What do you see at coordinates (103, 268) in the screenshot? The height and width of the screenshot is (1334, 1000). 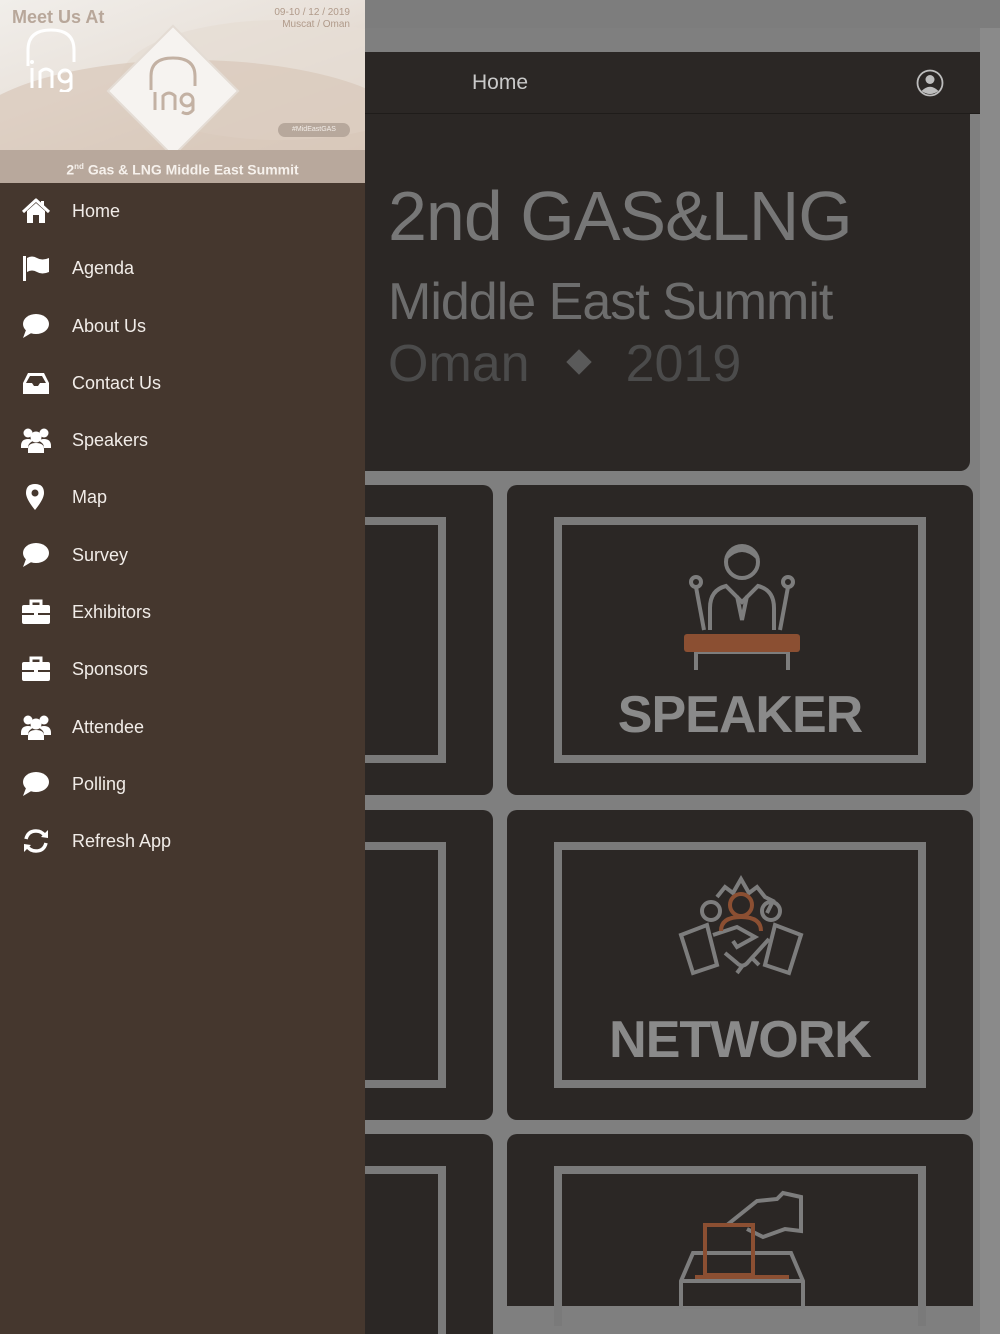 I see `menu-label-agenda: Agenda` at bounding box center [103, 268].